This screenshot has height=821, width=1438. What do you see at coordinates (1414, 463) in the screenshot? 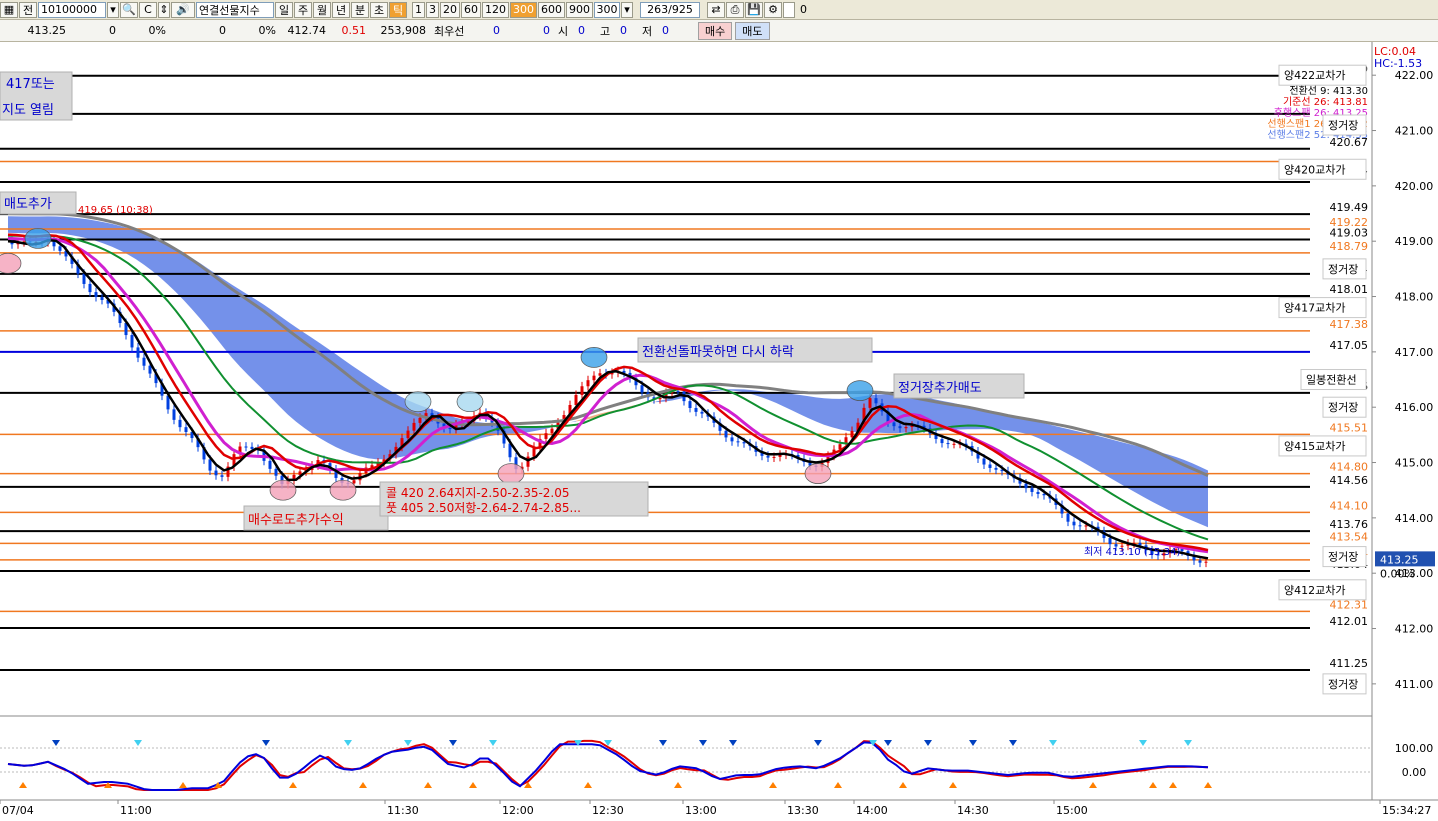
I see `y-tick-label: 415.00` at bounding box center [1414, 463].